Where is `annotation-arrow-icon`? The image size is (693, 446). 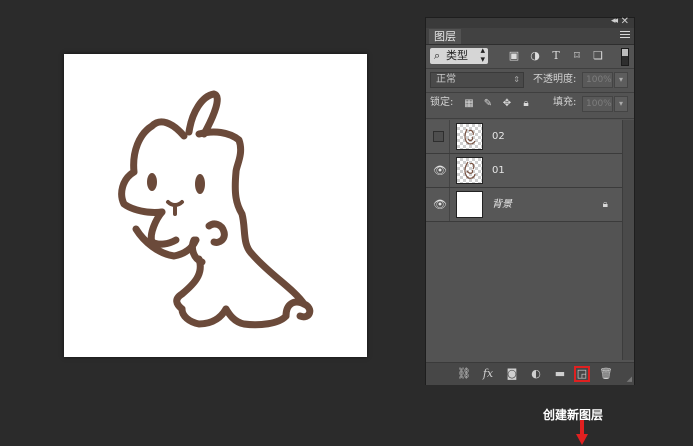
annotation-arrow-icon is located at coordinates (582, 432).